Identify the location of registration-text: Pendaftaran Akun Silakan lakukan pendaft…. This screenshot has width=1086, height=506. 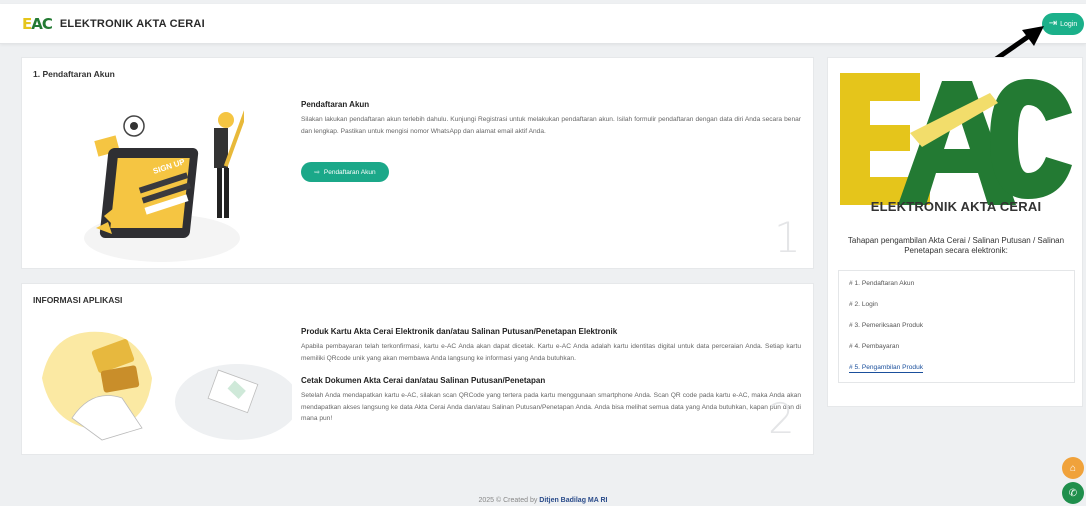
(551, 118).